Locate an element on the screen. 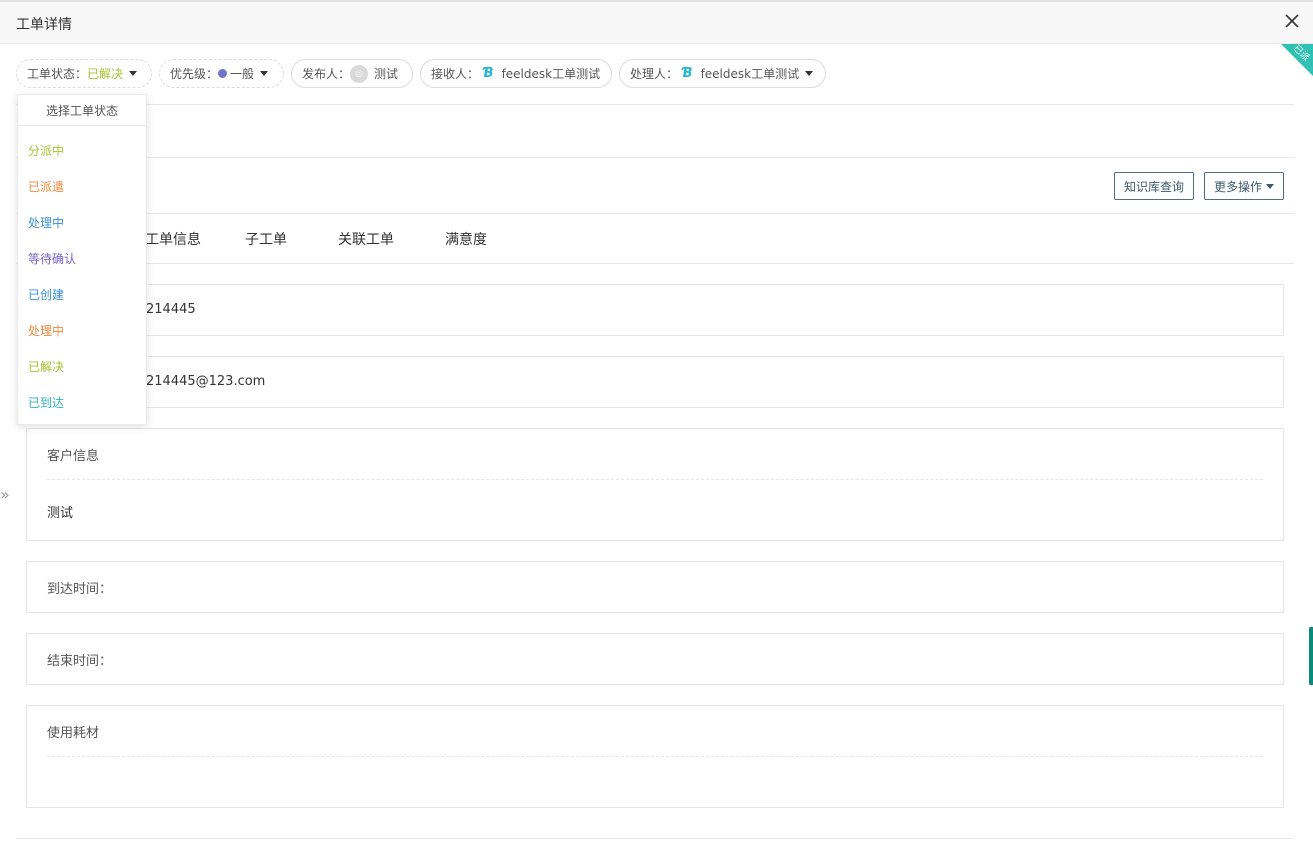  dialog-title: 工单详情 is located at coordinates (44, 25).